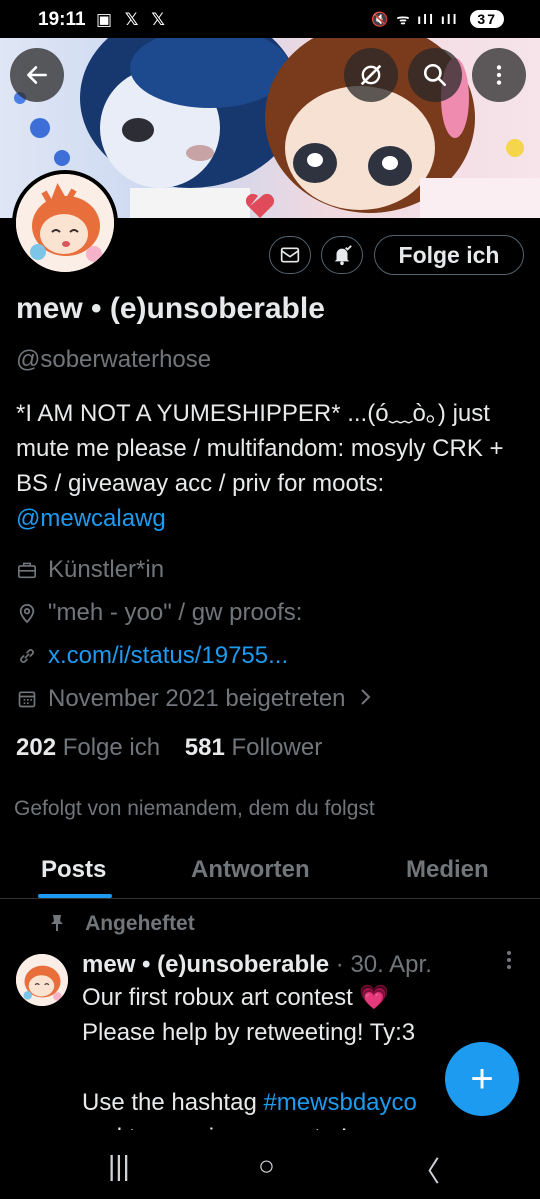 This screenshot has width=540, height=1199. Describe the element at coordinates (111, 747) in the screenshot. I see `following-label: Folge ich` at that location.